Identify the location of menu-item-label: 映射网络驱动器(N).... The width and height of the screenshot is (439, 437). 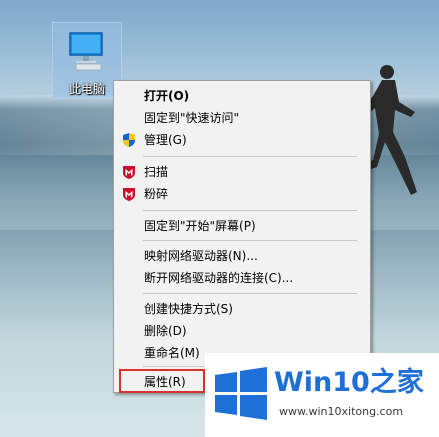
(201, 256).